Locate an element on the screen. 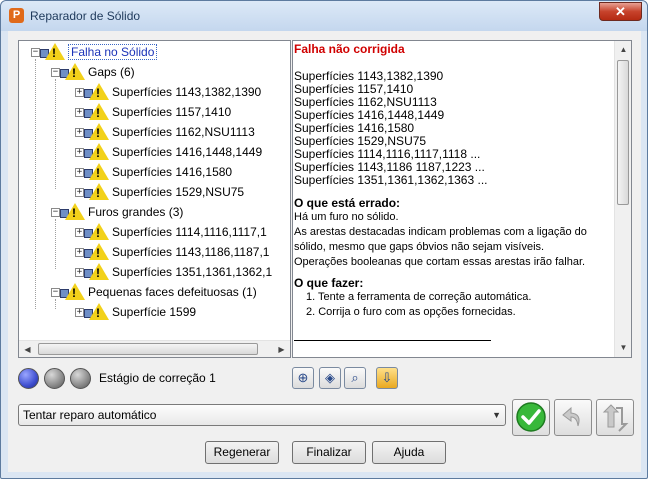  tree-group-large-holes: − ! Furos grandes (3) is located at coordinates (117, 212).